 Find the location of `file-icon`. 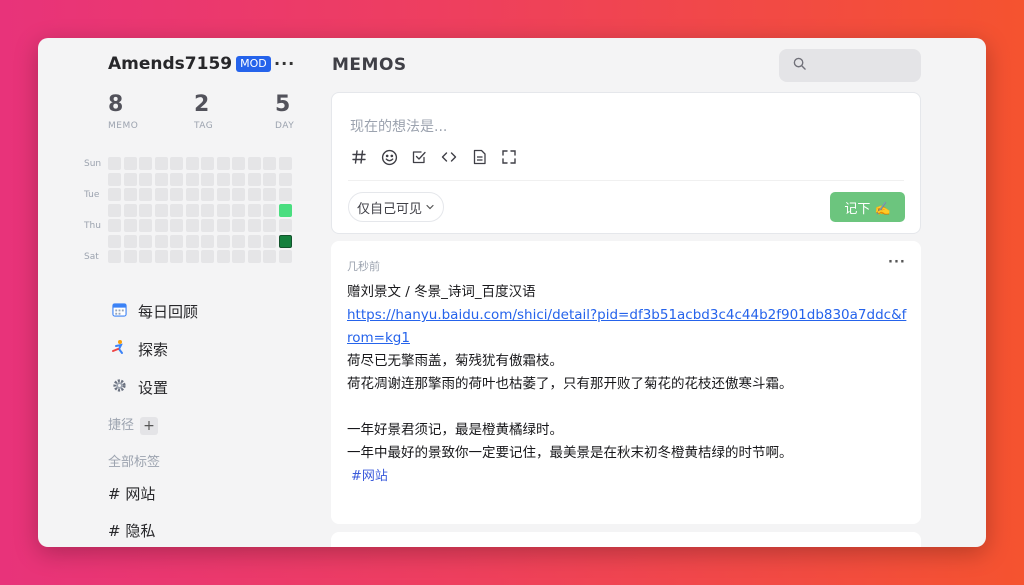

file-icon is located at coordinates (479, 158).